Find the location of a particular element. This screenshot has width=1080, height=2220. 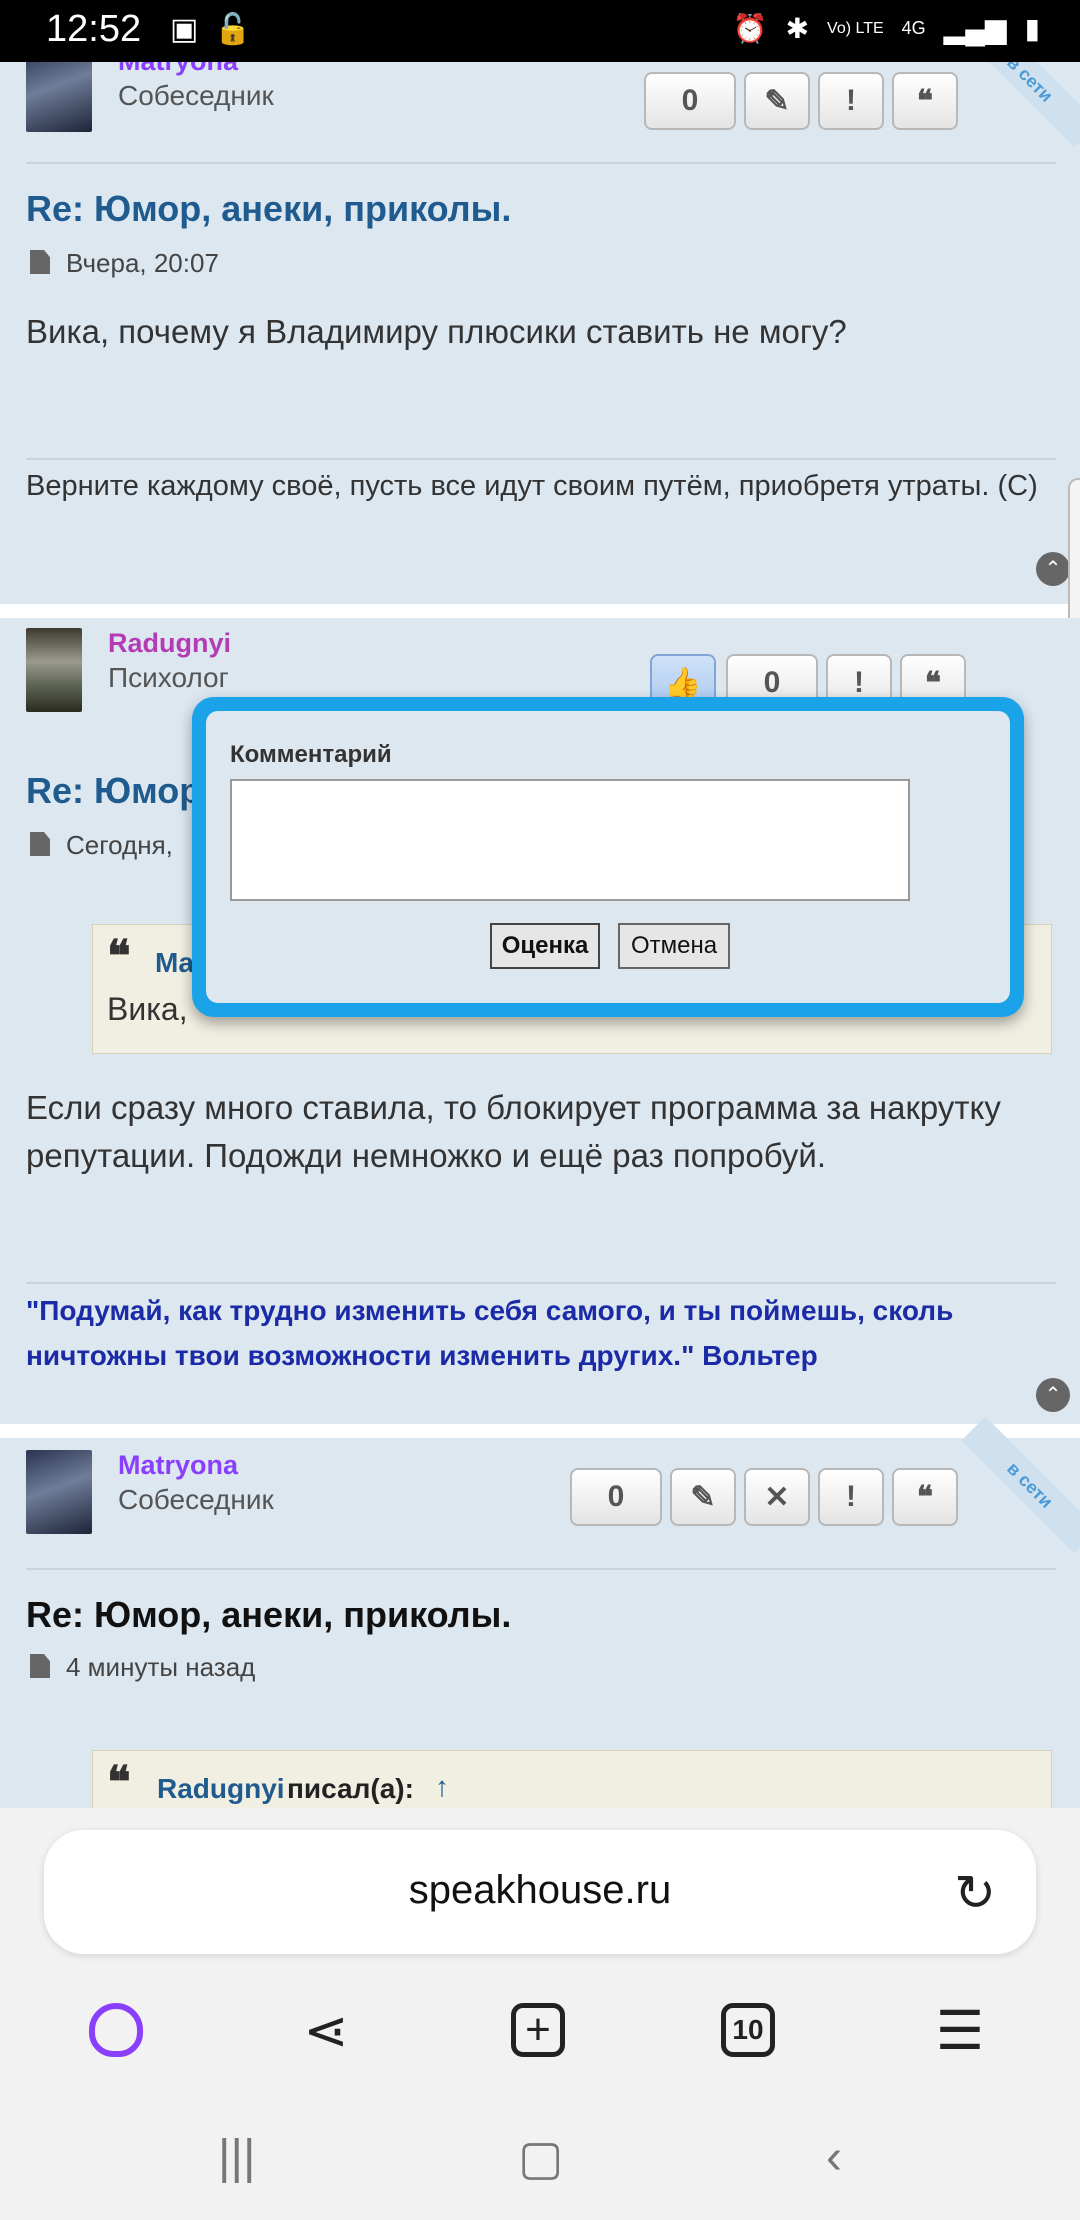

address-bar: speakhouse.ru ↻ is located at coordinates (540, 1892).